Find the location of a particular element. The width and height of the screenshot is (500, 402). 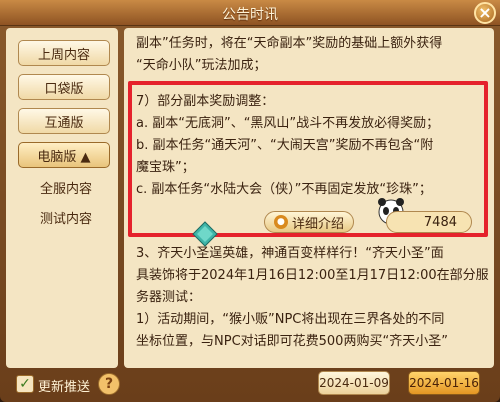

window-title: 公告时讯 is located at coordinates (250, 15).